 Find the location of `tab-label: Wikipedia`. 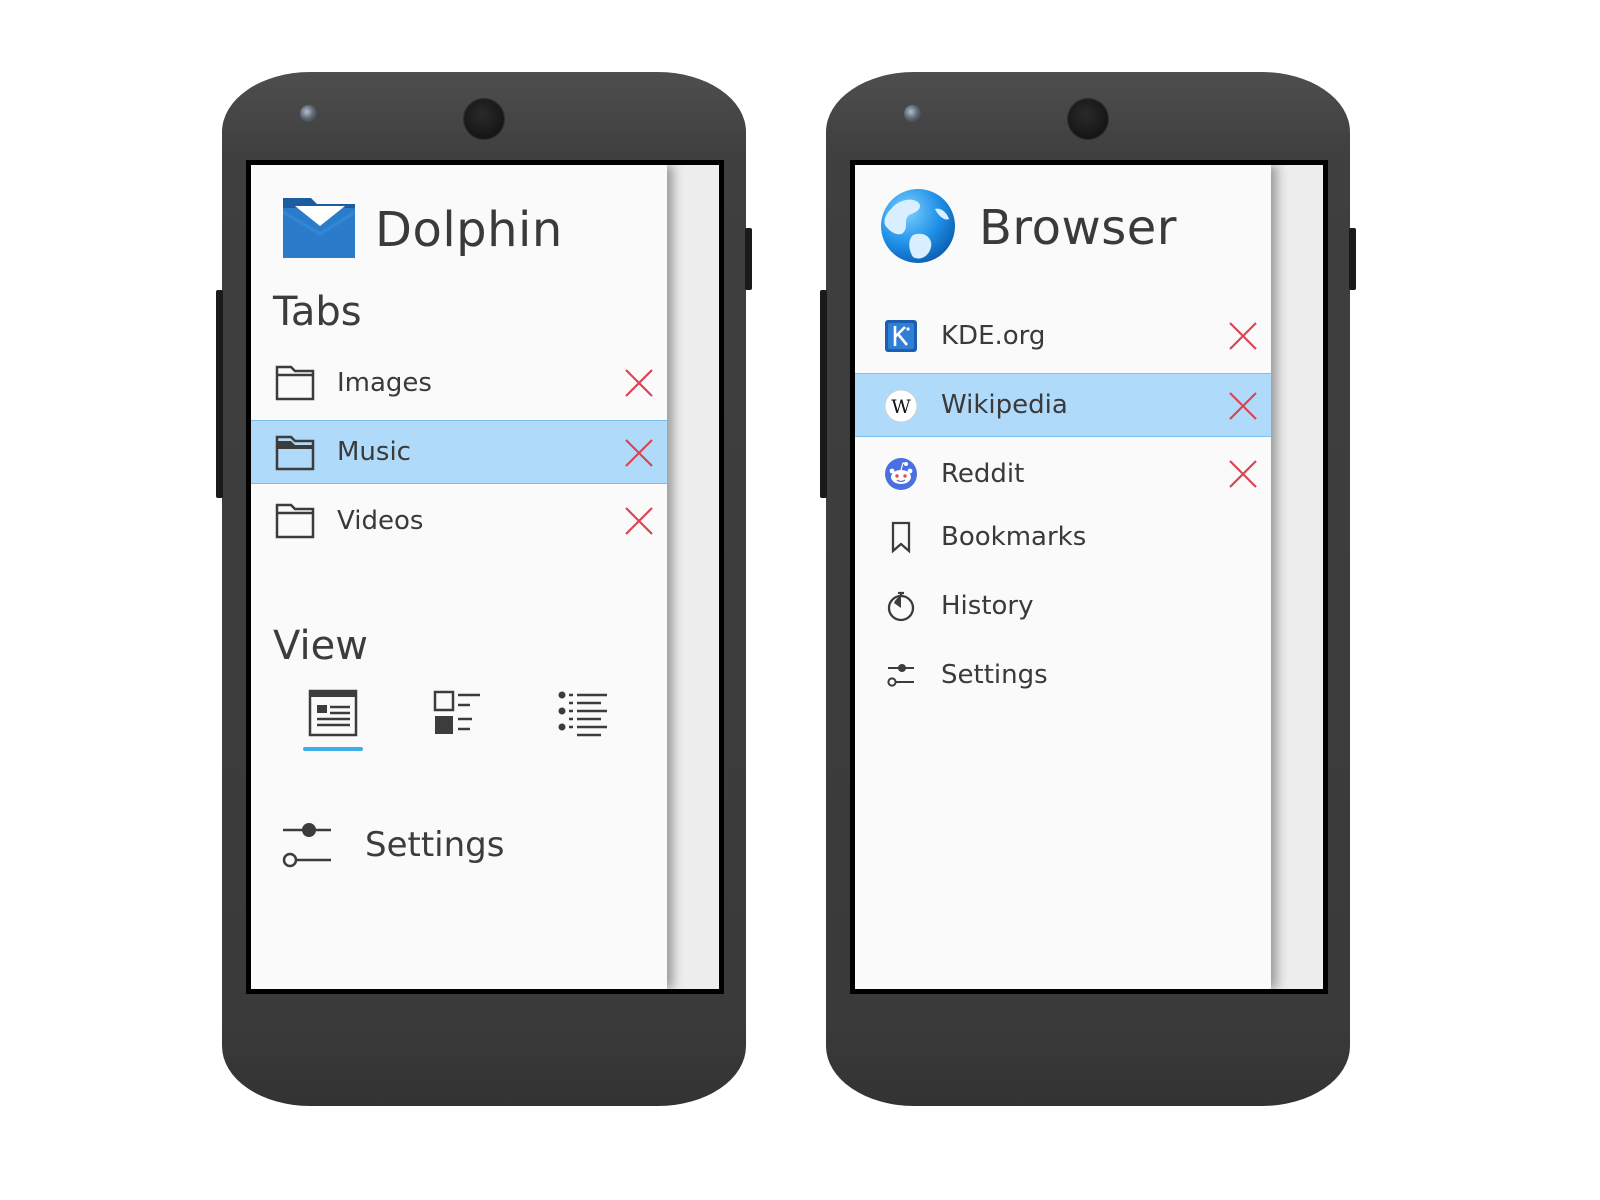

tab-label: Wikipedia is located at coordinates (1004, 405).